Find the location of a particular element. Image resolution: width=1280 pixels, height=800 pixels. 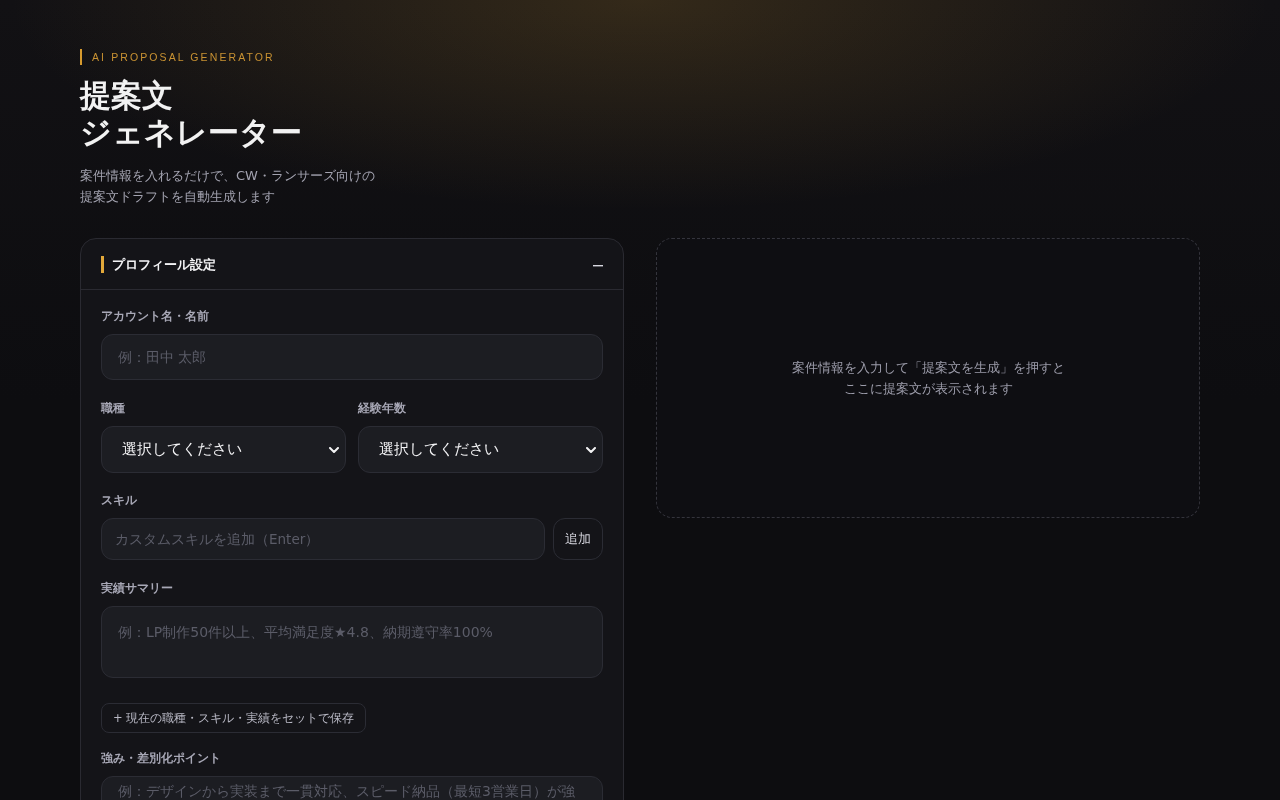

empty-state-message: 案件情報を入力して「提案文を生成」を押すと ここに提案文が表示されます is located at coordinates (928, 378).